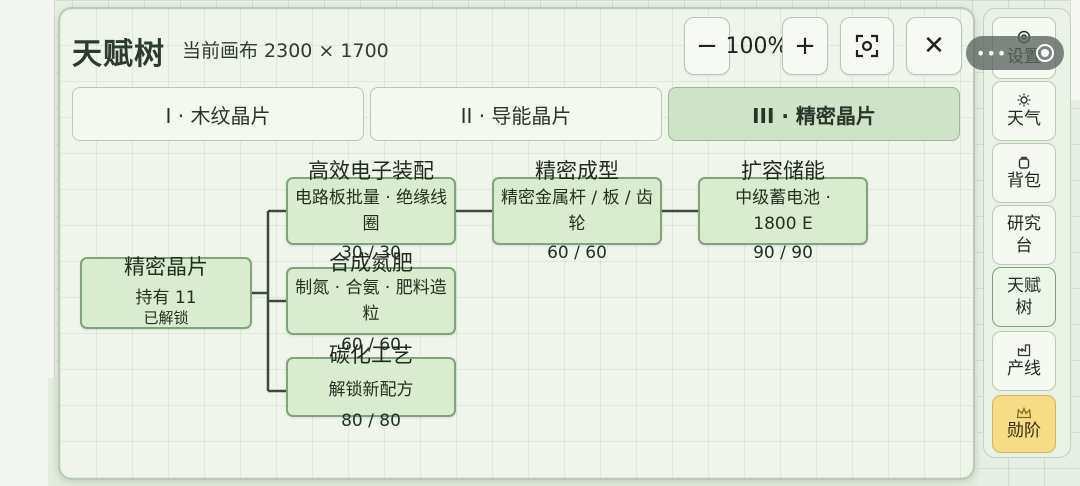  Describe the element at coordinates (371, 390) in the screenshot. I see `node-description: 解锁新配方` at that location.